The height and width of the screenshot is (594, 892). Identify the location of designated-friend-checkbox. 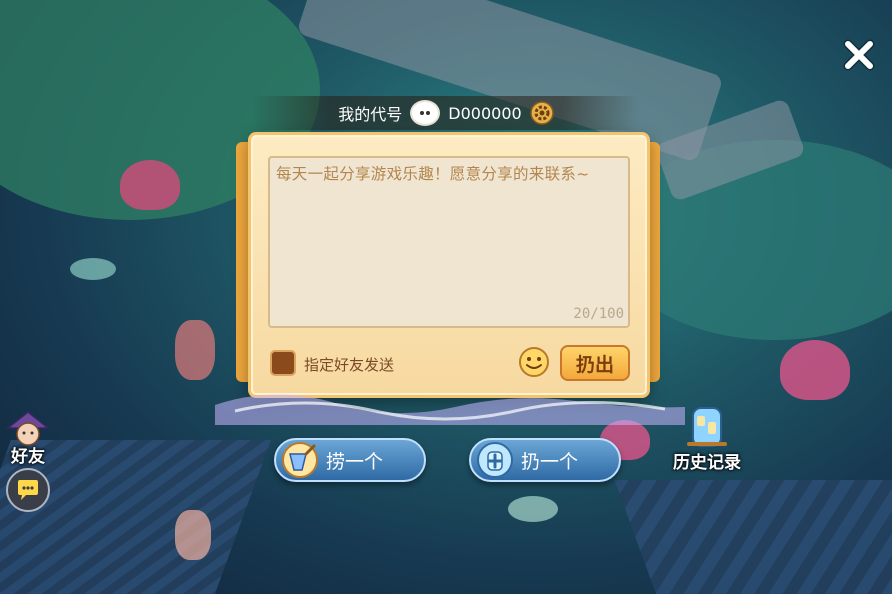
(283, 363).